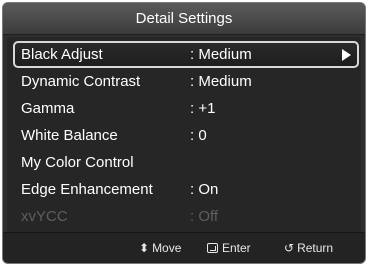  Describe the element at coordinates (204, 216) in the screenshot. I see `menu-item-value: : Off` at that location.